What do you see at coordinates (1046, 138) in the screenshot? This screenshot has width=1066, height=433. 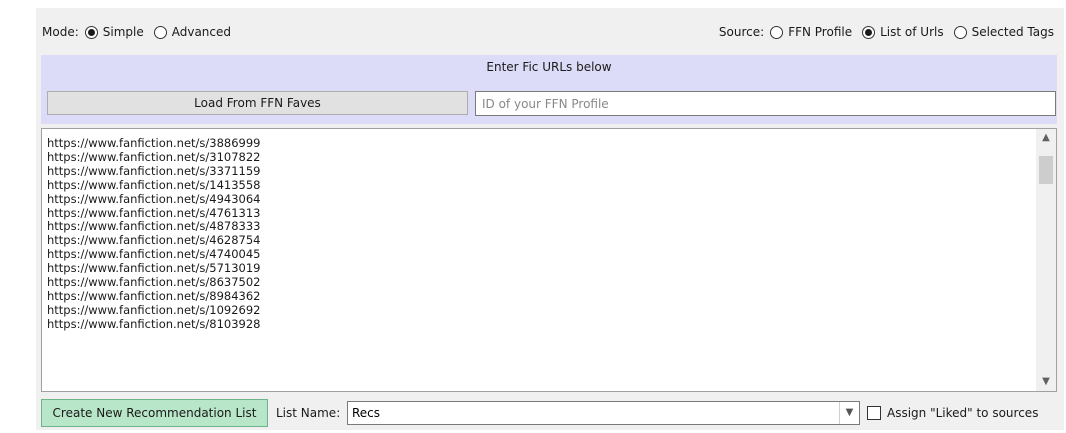 I see `chevron-up-icon: ▲` at bounding box center [1046, 138].